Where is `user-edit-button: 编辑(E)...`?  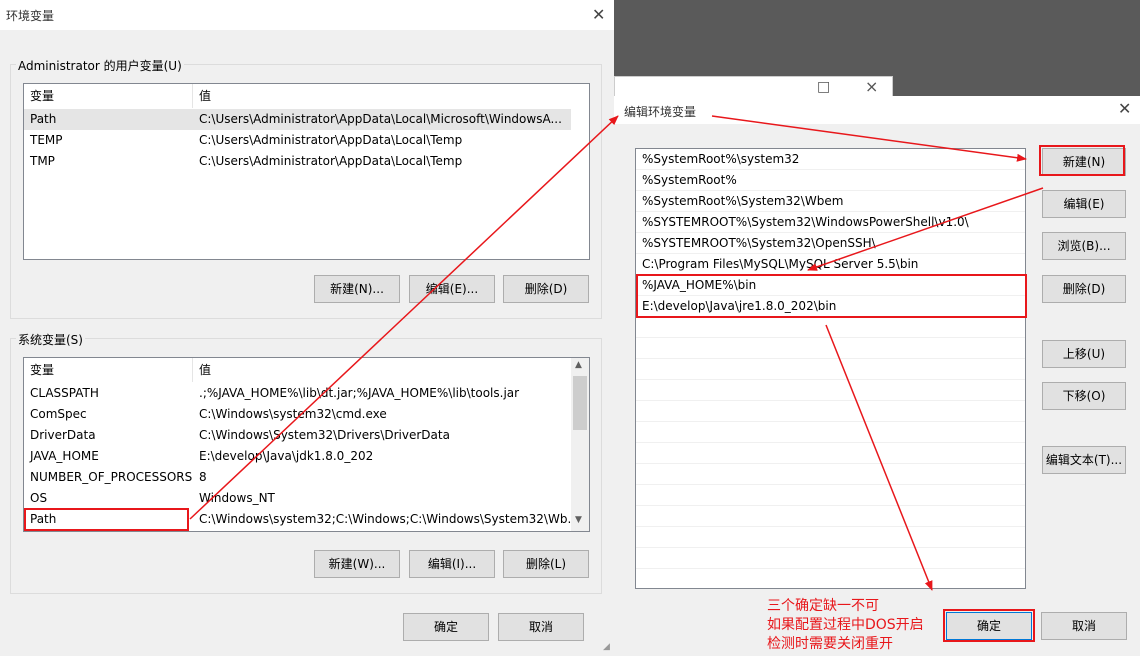
user-edit-button: 编辑(E)... is located at coordinates (452, 289).